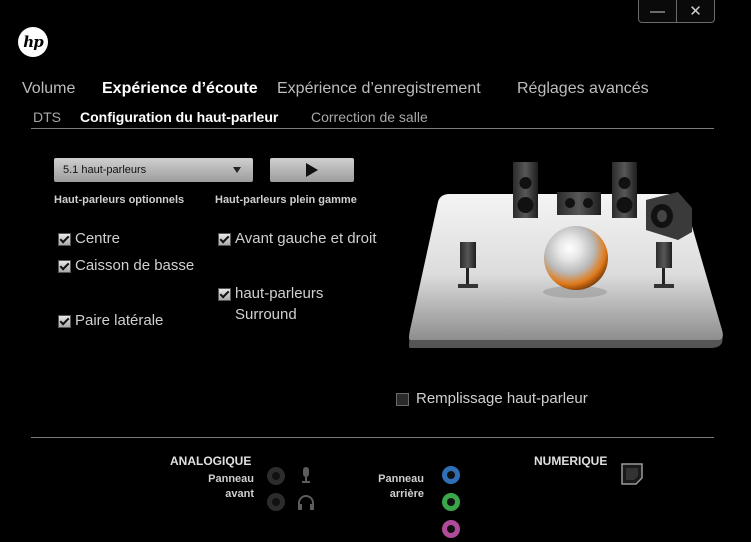 This screenshot has width=751, height=542. I want to click on checkbox-label-line1: haut-parleurs, so click(279, 293).